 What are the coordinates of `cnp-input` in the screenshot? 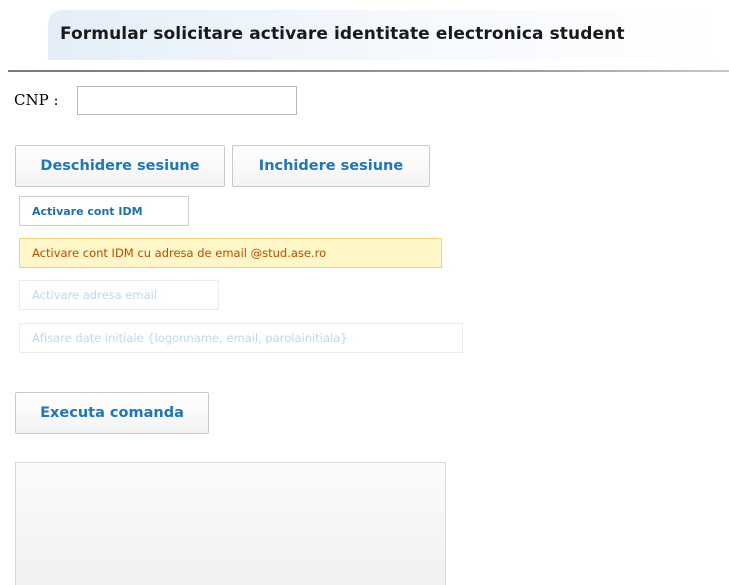 It's located at (187, 100).